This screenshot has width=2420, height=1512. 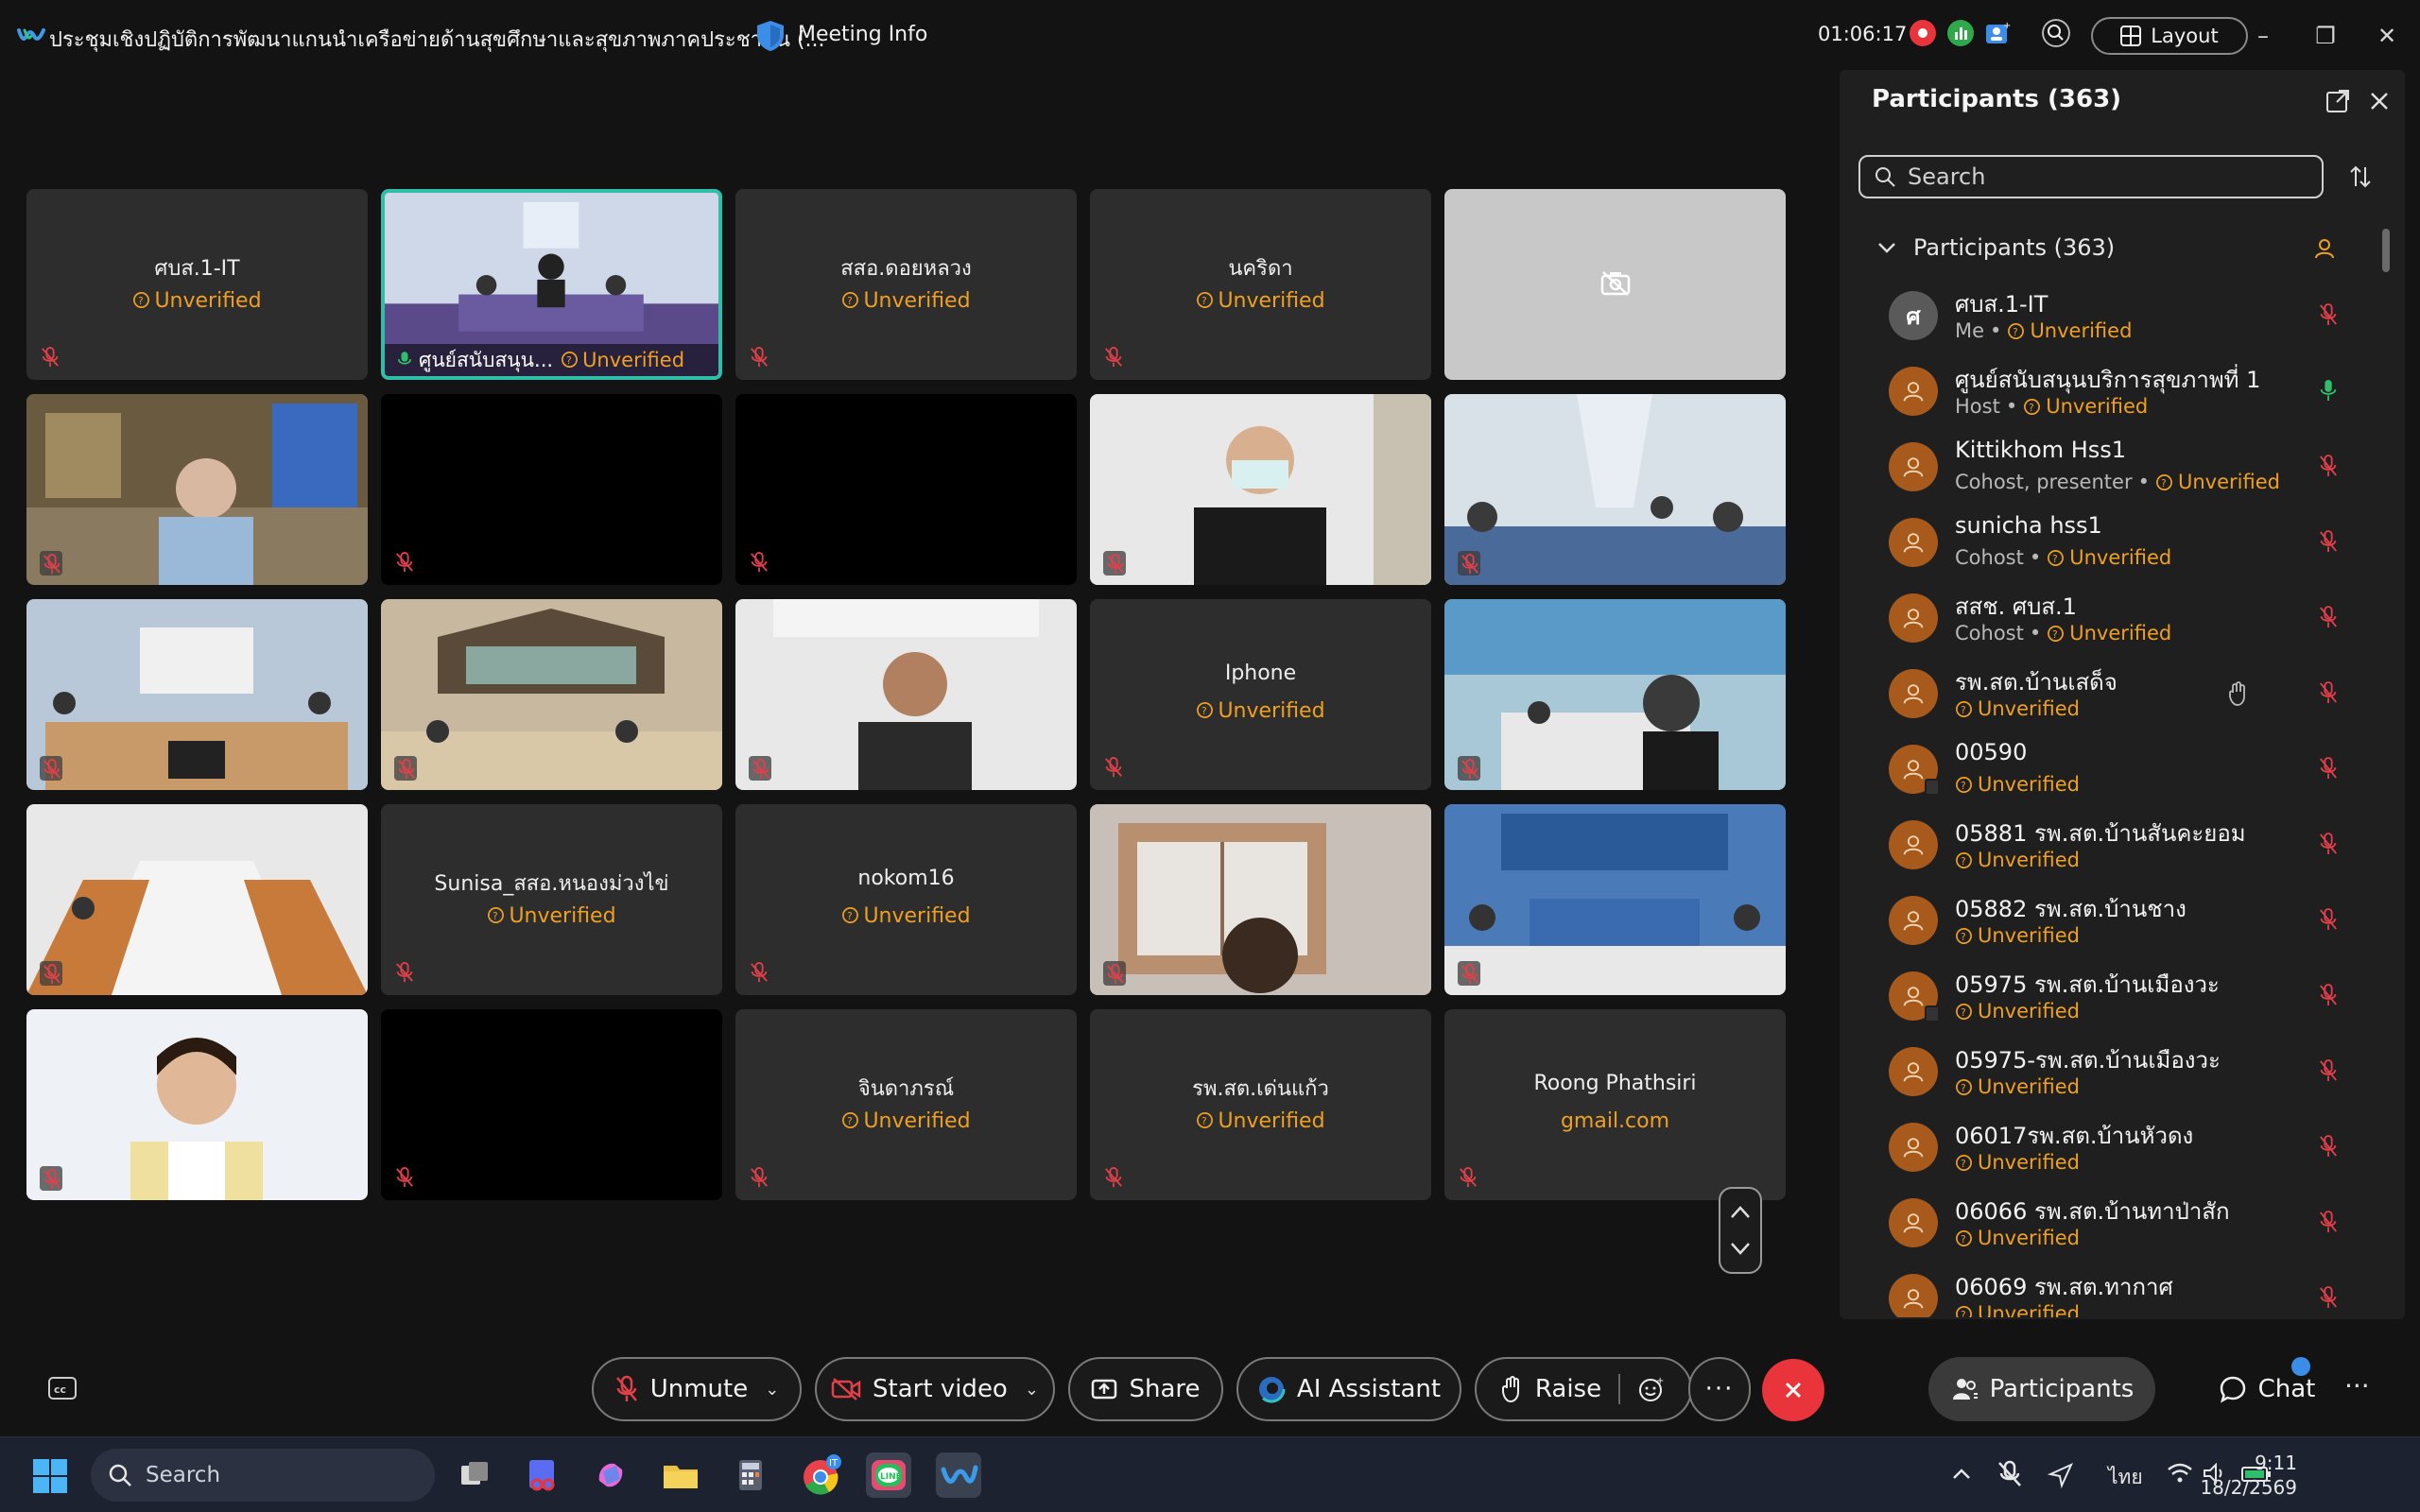 I want to click on copilot-icon, so click(x=610, y=1475).